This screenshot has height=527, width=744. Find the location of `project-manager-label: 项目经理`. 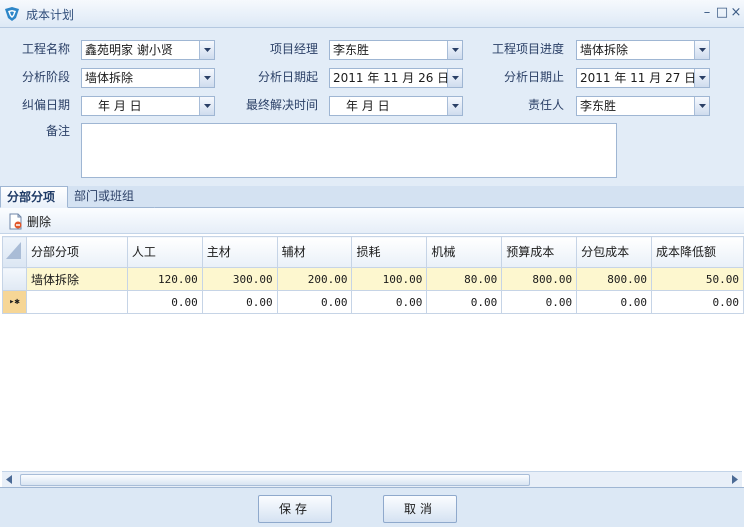

project-manager-label: 项目经理 is located at coordinates (293, 49).